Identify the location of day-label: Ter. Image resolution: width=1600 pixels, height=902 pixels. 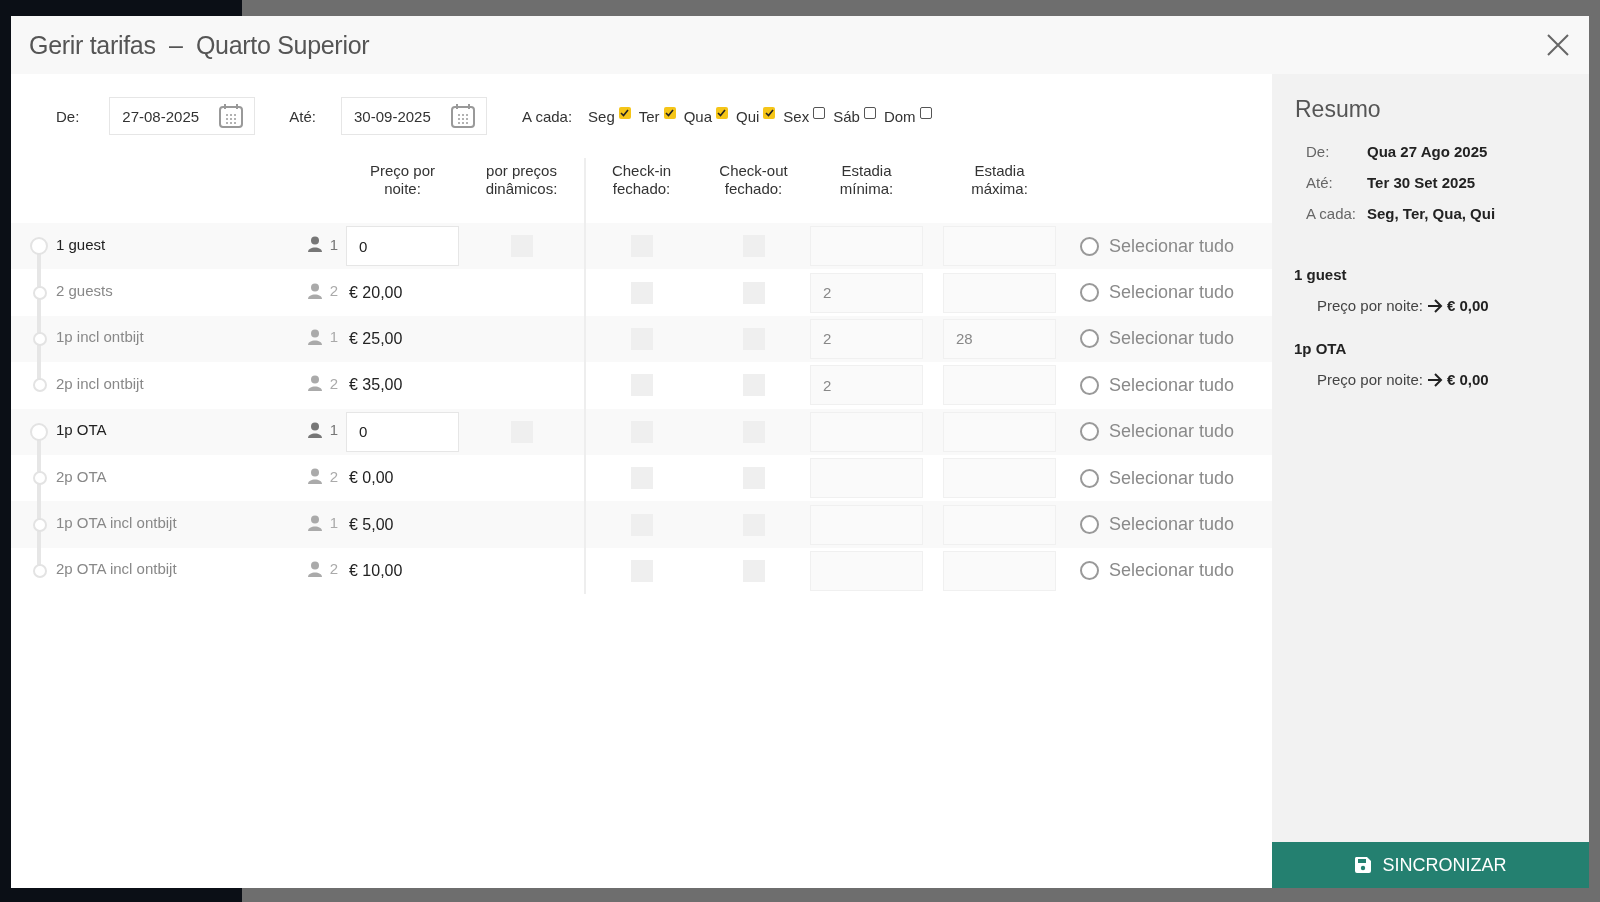
(649, 116).